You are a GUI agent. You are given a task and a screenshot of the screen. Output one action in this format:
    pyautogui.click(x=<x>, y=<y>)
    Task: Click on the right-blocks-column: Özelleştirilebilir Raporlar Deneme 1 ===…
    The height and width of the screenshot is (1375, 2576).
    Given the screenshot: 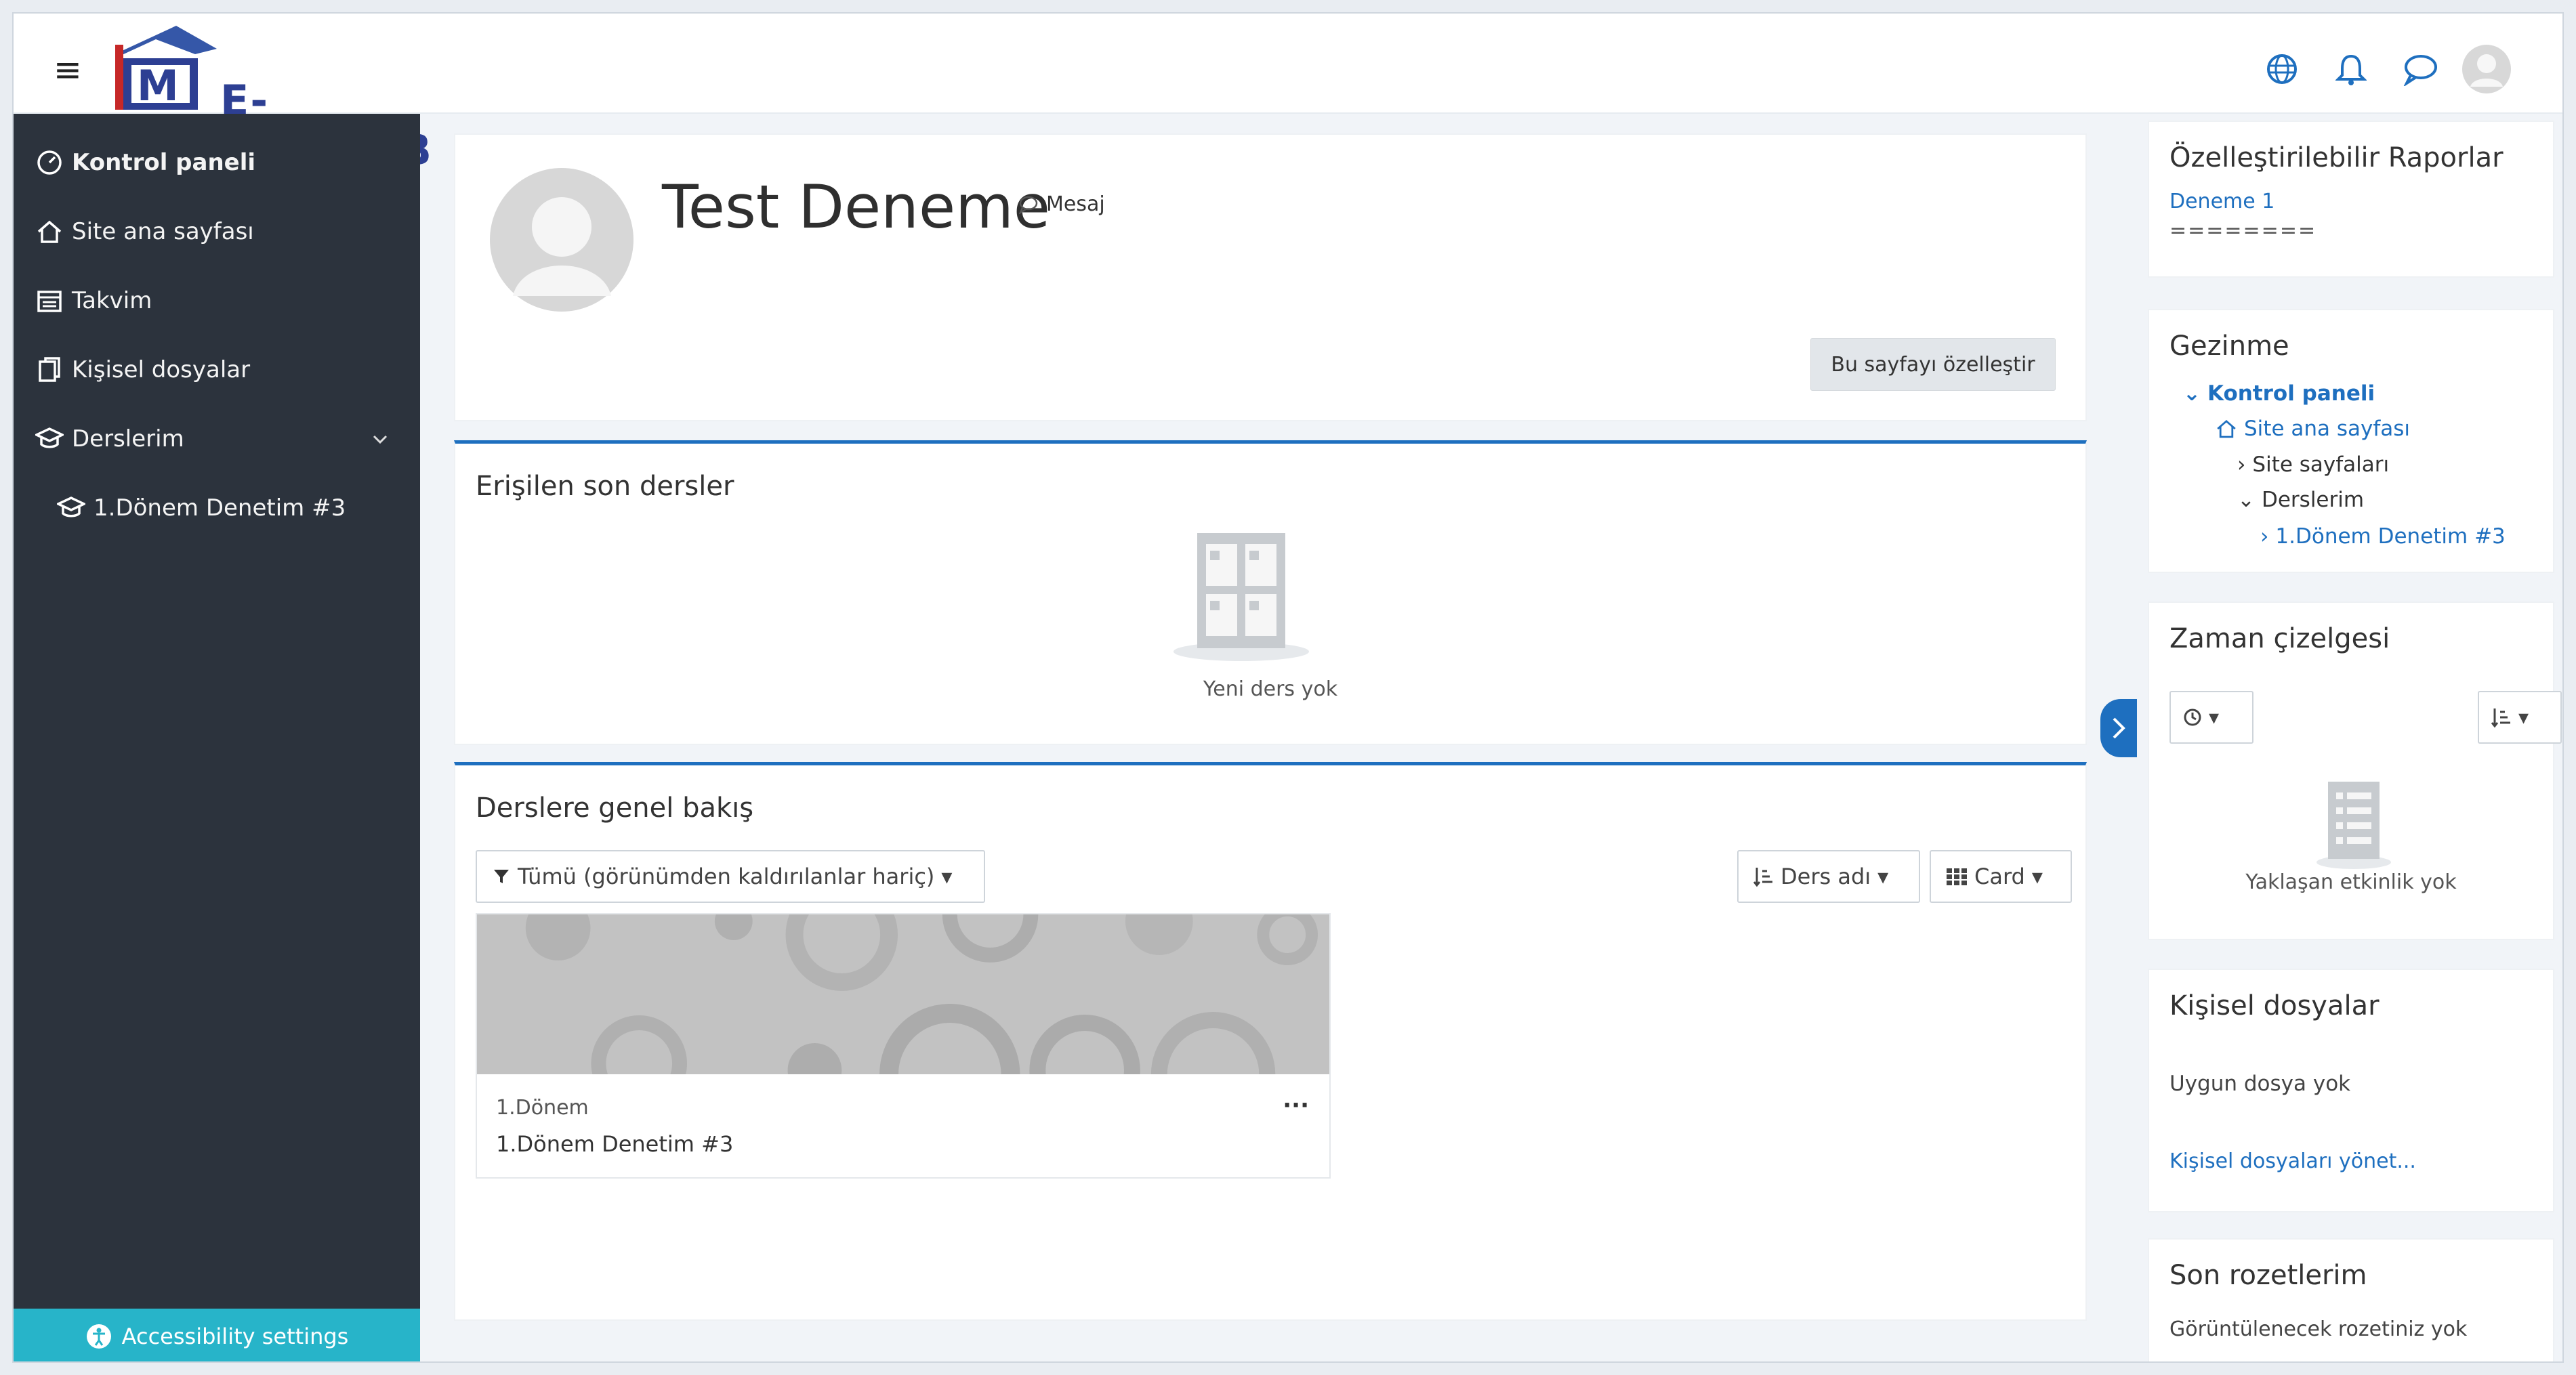 What is the action you would take?
    pyautogui.click(x=2349, y=737)
    